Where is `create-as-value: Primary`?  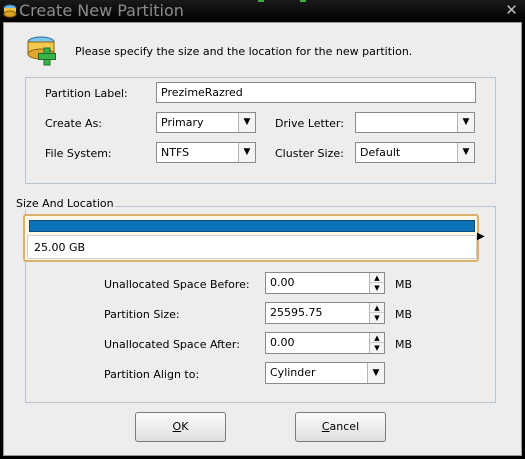
create-as-value: Primary is located at coordinates (182, 122).